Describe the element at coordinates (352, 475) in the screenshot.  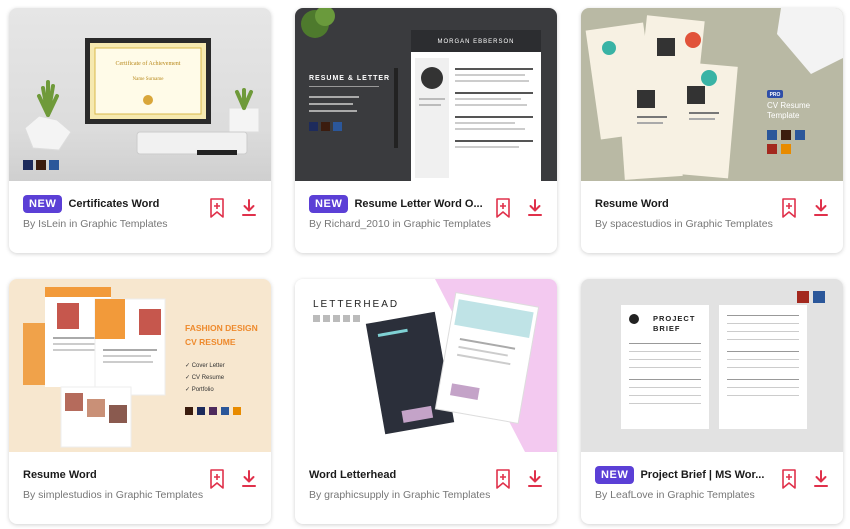
I see `item-title: Word Letterhead` at that location.